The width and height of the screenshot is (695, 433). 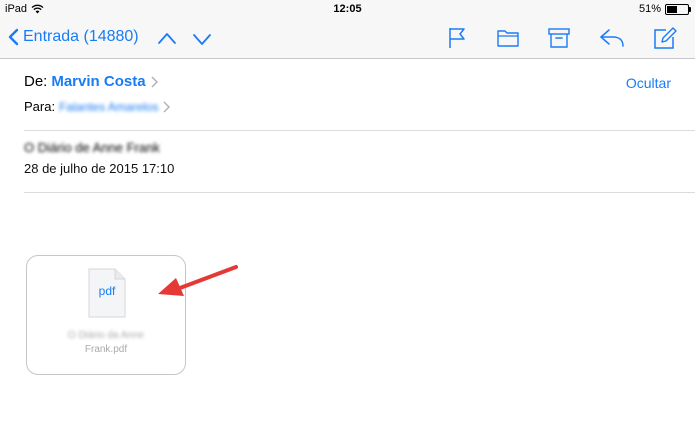 I want to click on body-divider, so click(x=359, y=192).